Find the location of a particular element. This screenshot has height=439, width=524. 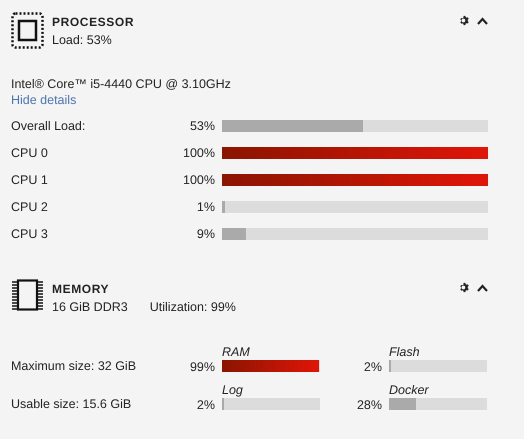

row-label: CPU 3 is located at coordinates (30, 233).